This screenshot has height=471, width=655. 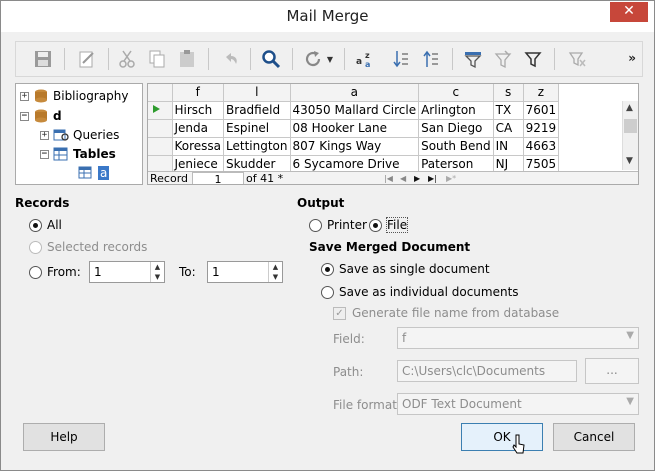 What do you see at coordinates (432, 178) in the screenshot?
I see `last-record-icon: ▶|` at bounding box center [432, 178].